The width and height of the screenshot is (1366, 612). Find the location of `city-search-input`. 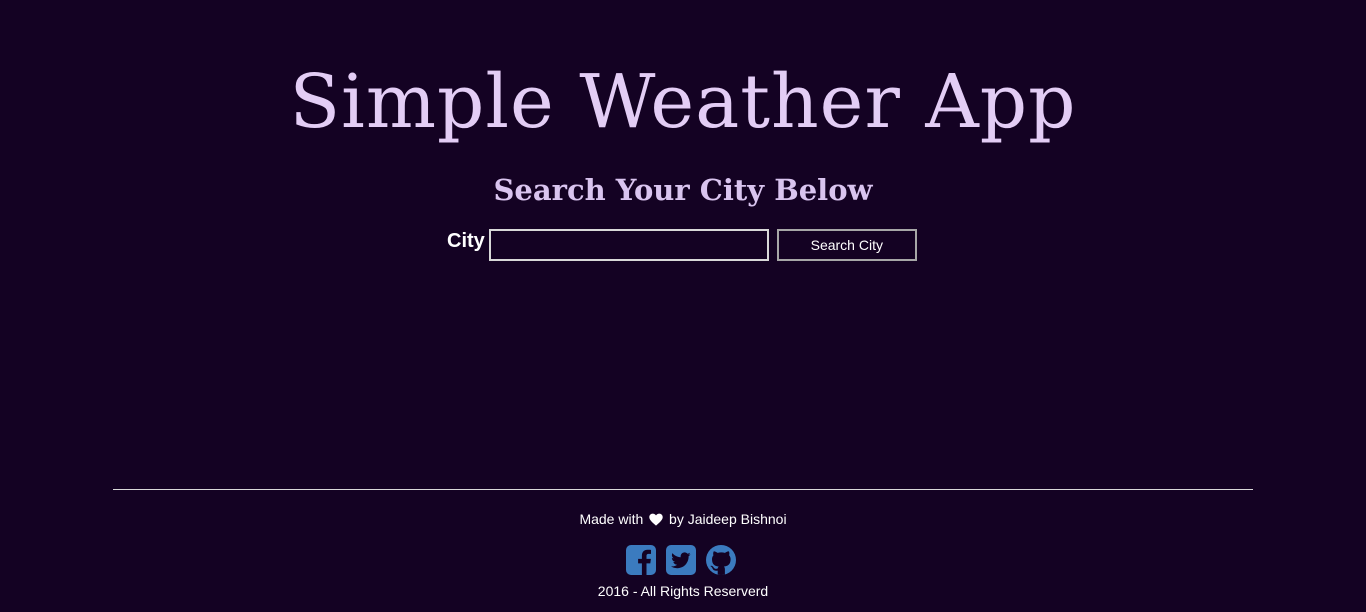

city-search-input is located at coordinates (628, 245).